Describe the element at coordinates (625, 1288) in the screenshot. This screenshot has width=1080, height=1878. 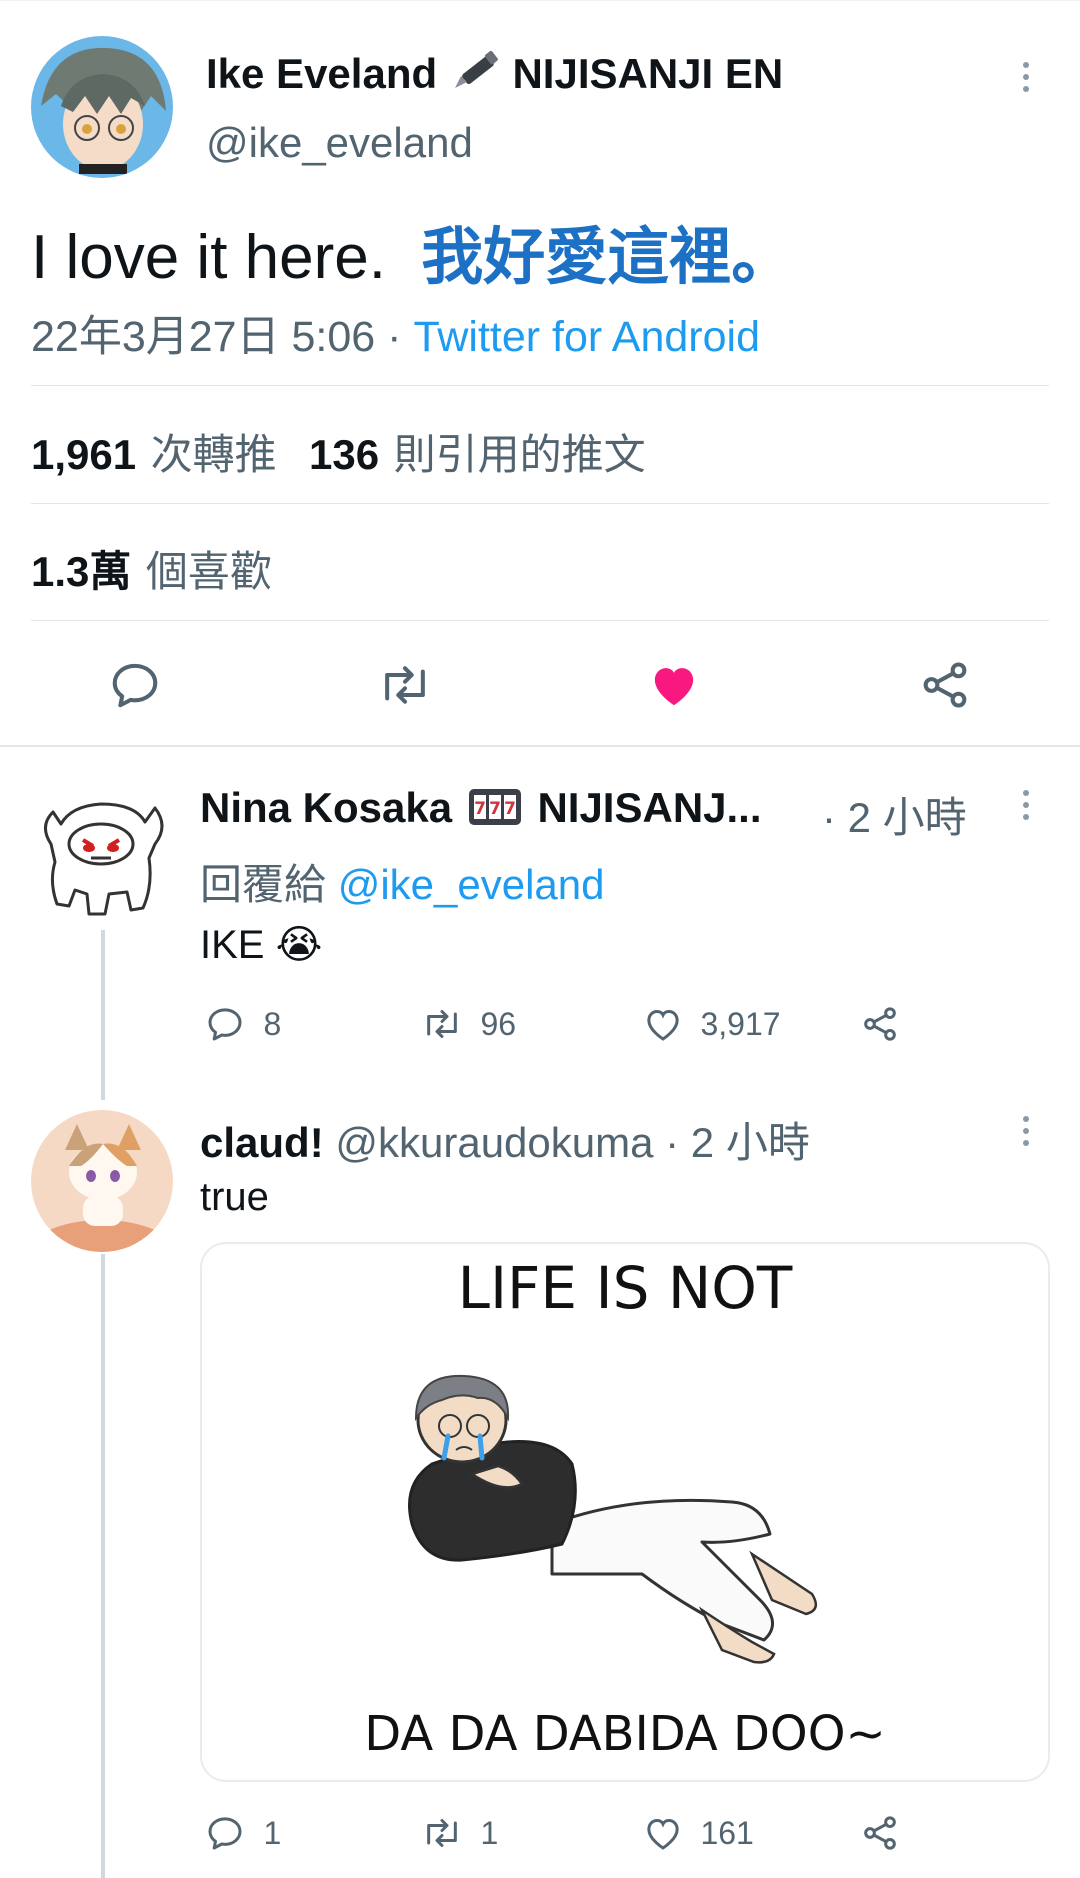
I see `meme-top-text: LIFE IS NOT` at that location.